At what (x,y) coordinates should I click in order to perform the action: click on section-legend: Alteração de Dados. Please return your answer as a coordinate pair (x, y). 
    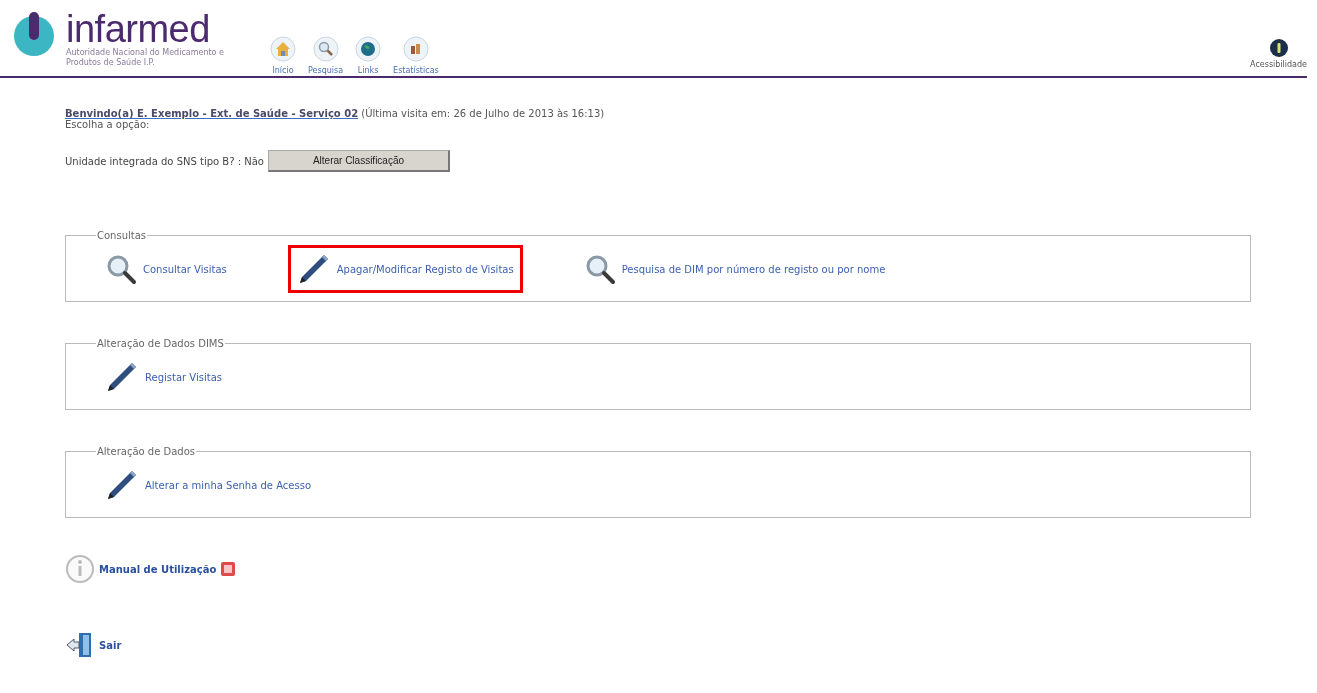
    Looking at the image, I should click on (146, 451).